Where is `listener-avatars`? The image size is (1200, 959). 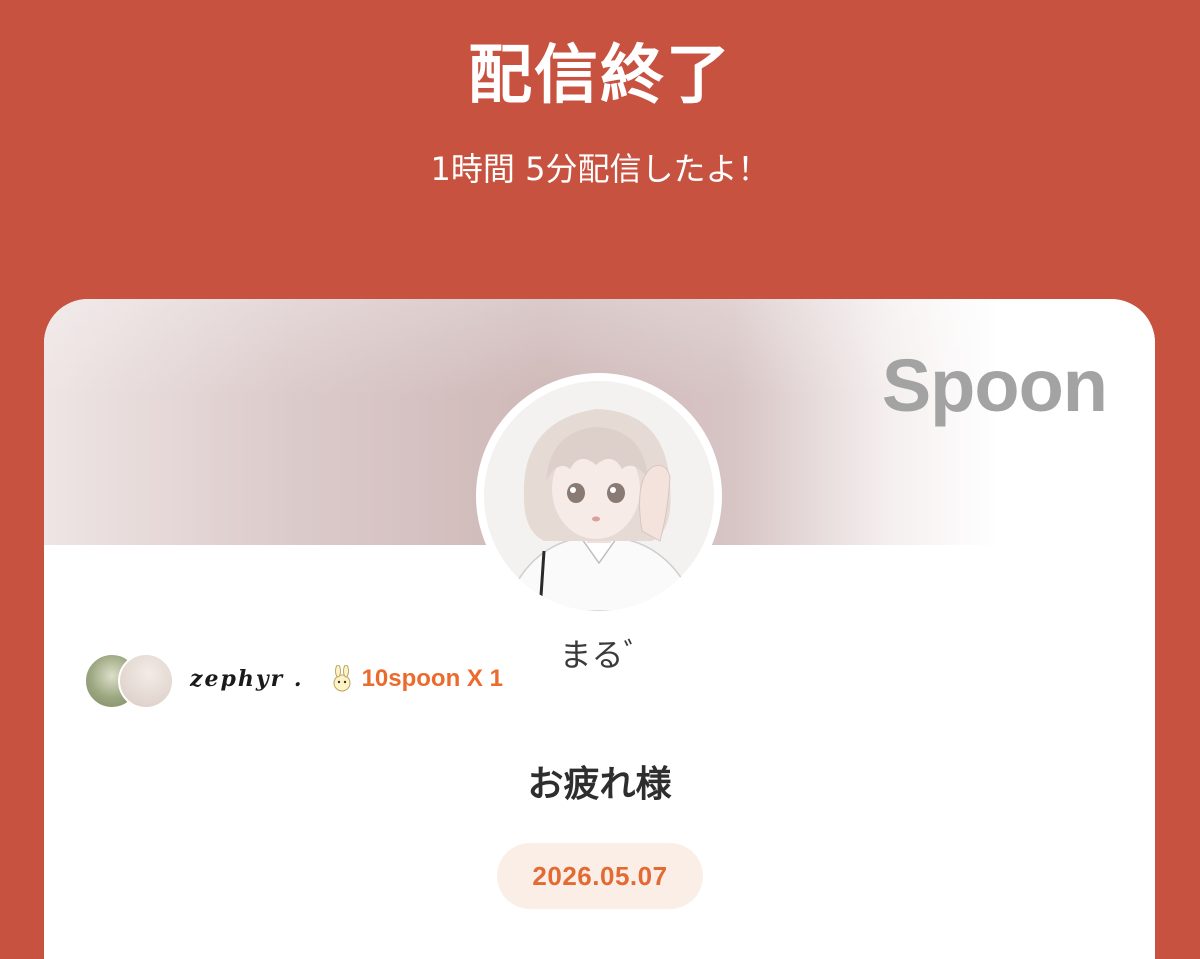 listener-avatars is located at coordinates (129, 680).